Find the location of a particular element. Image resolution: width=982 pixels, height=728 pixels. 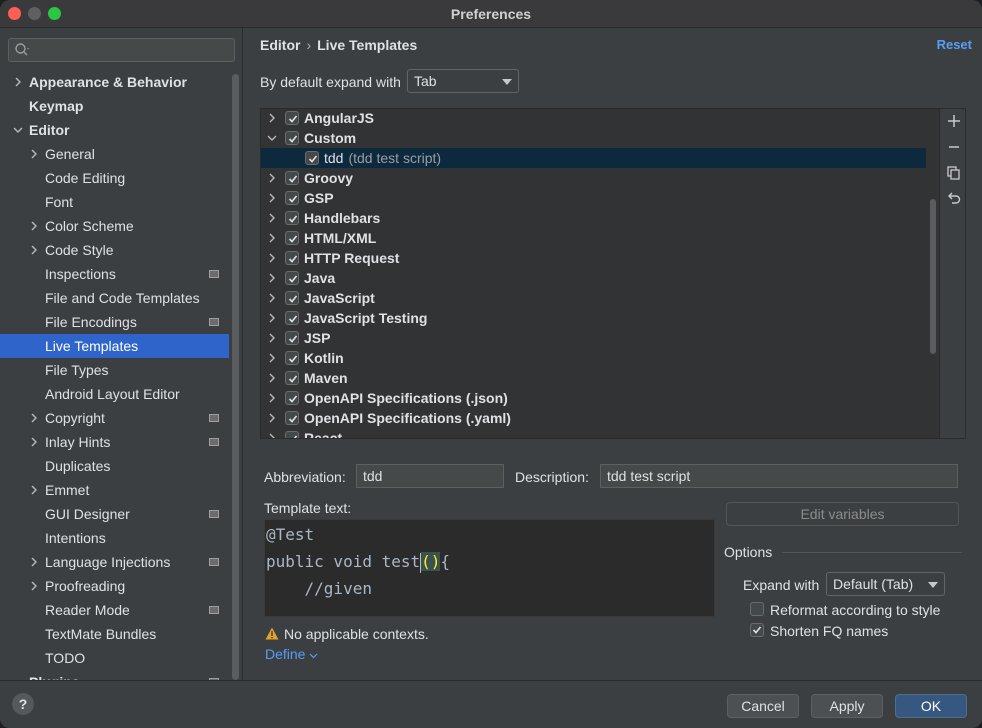

template-group: HTTP Request is located at coordinates (593, 258).